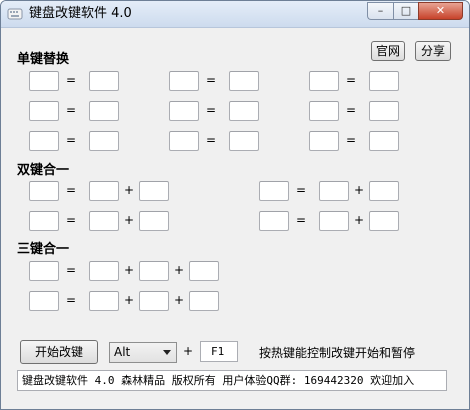  Describe the element at coordinates (337, 353) in the screenshot. I see `hotkey-hint: 按热键能控制改键开始和暂停` at that location.